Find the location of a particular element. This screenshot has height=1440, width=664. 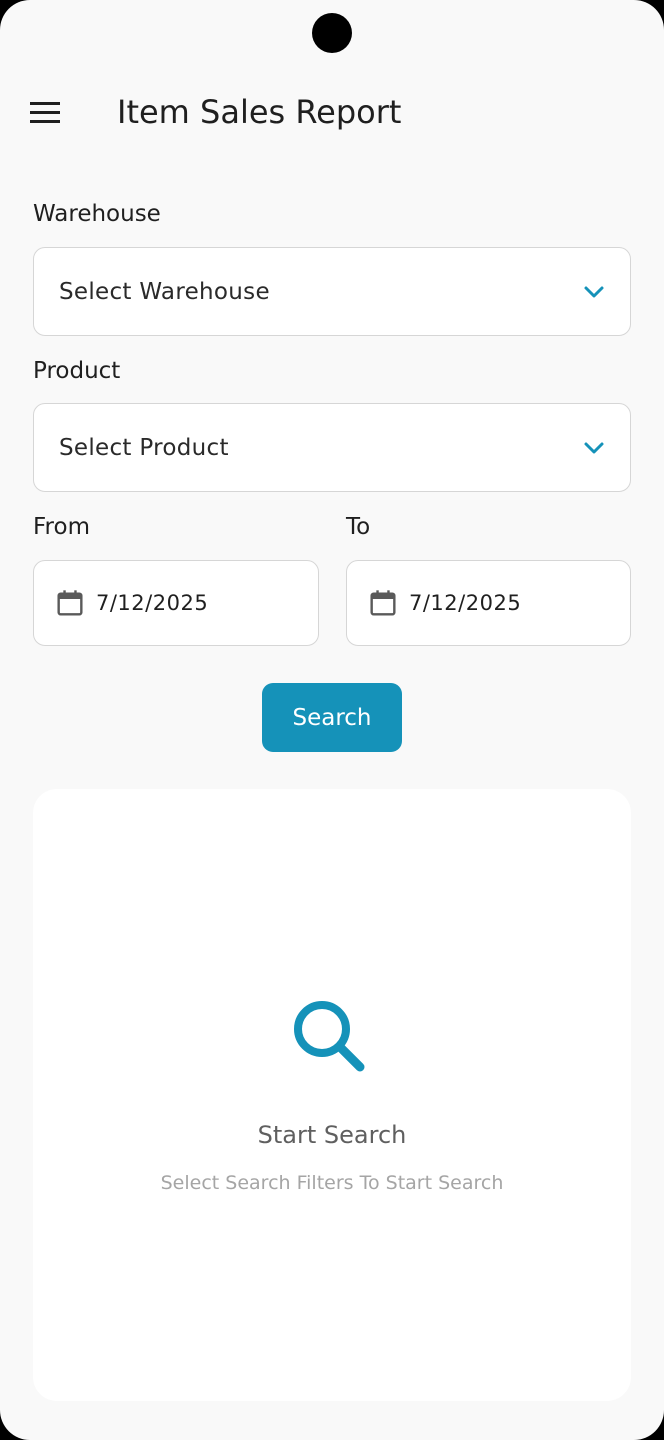

menu-button is located at coordinates (45, 113).